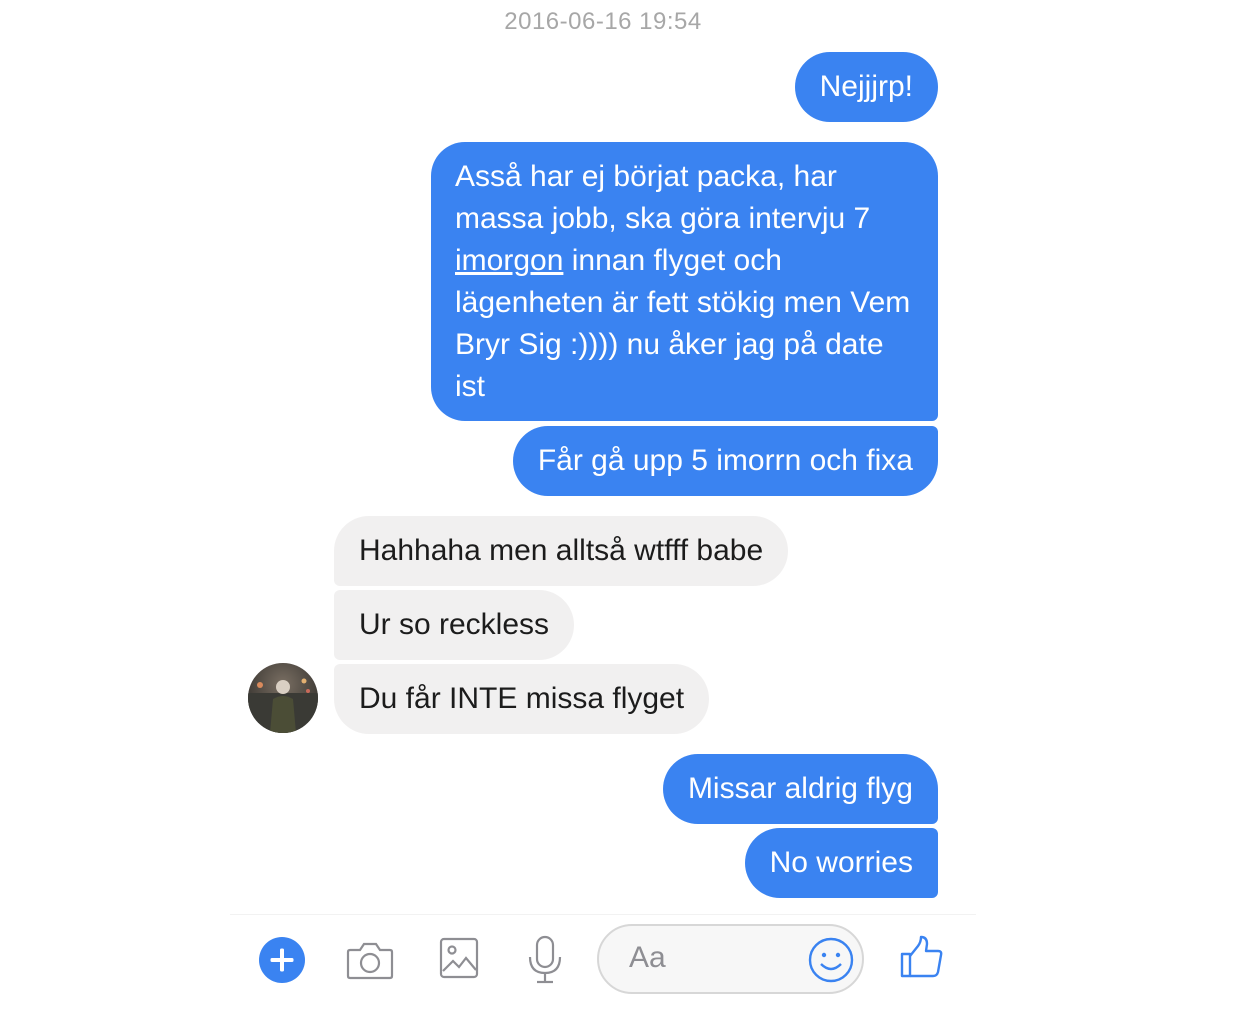 This screenshot has width=1234, height=1011. I want to click on message-text: Nejjjrp!, so click(866, 86).